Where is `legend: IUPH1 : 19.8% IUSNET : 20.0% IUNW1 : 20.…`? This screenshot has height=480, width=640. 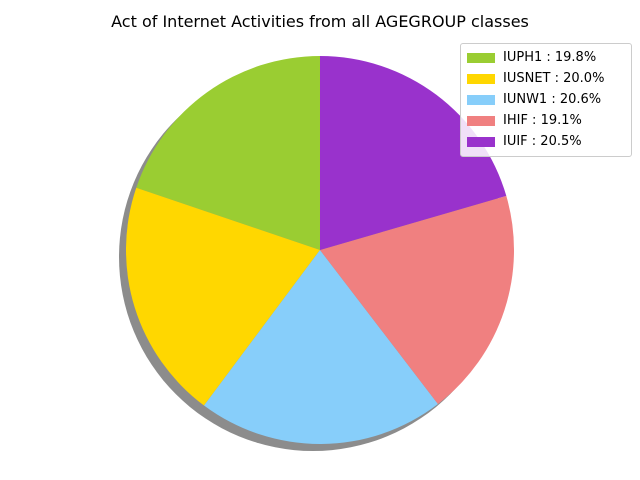 legend: IUPH1 : 19.8% IUSNET : 20.0% IUNW1 : 20.… is located at coordinates (546, 100).